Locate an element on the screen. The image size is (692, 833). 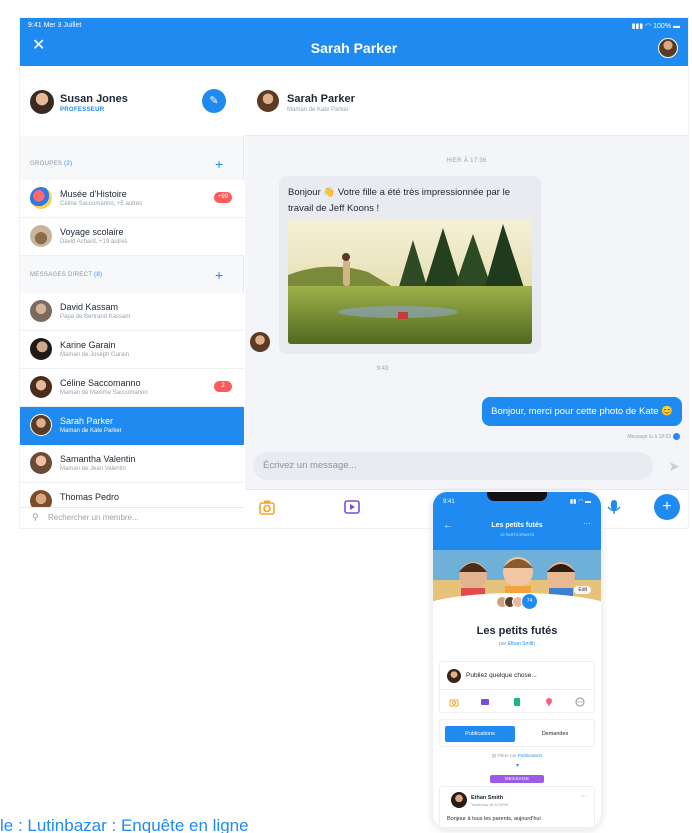
profile-row: Susan Jones PROFESSEUR ✎ is located at coordinates (132, 101).